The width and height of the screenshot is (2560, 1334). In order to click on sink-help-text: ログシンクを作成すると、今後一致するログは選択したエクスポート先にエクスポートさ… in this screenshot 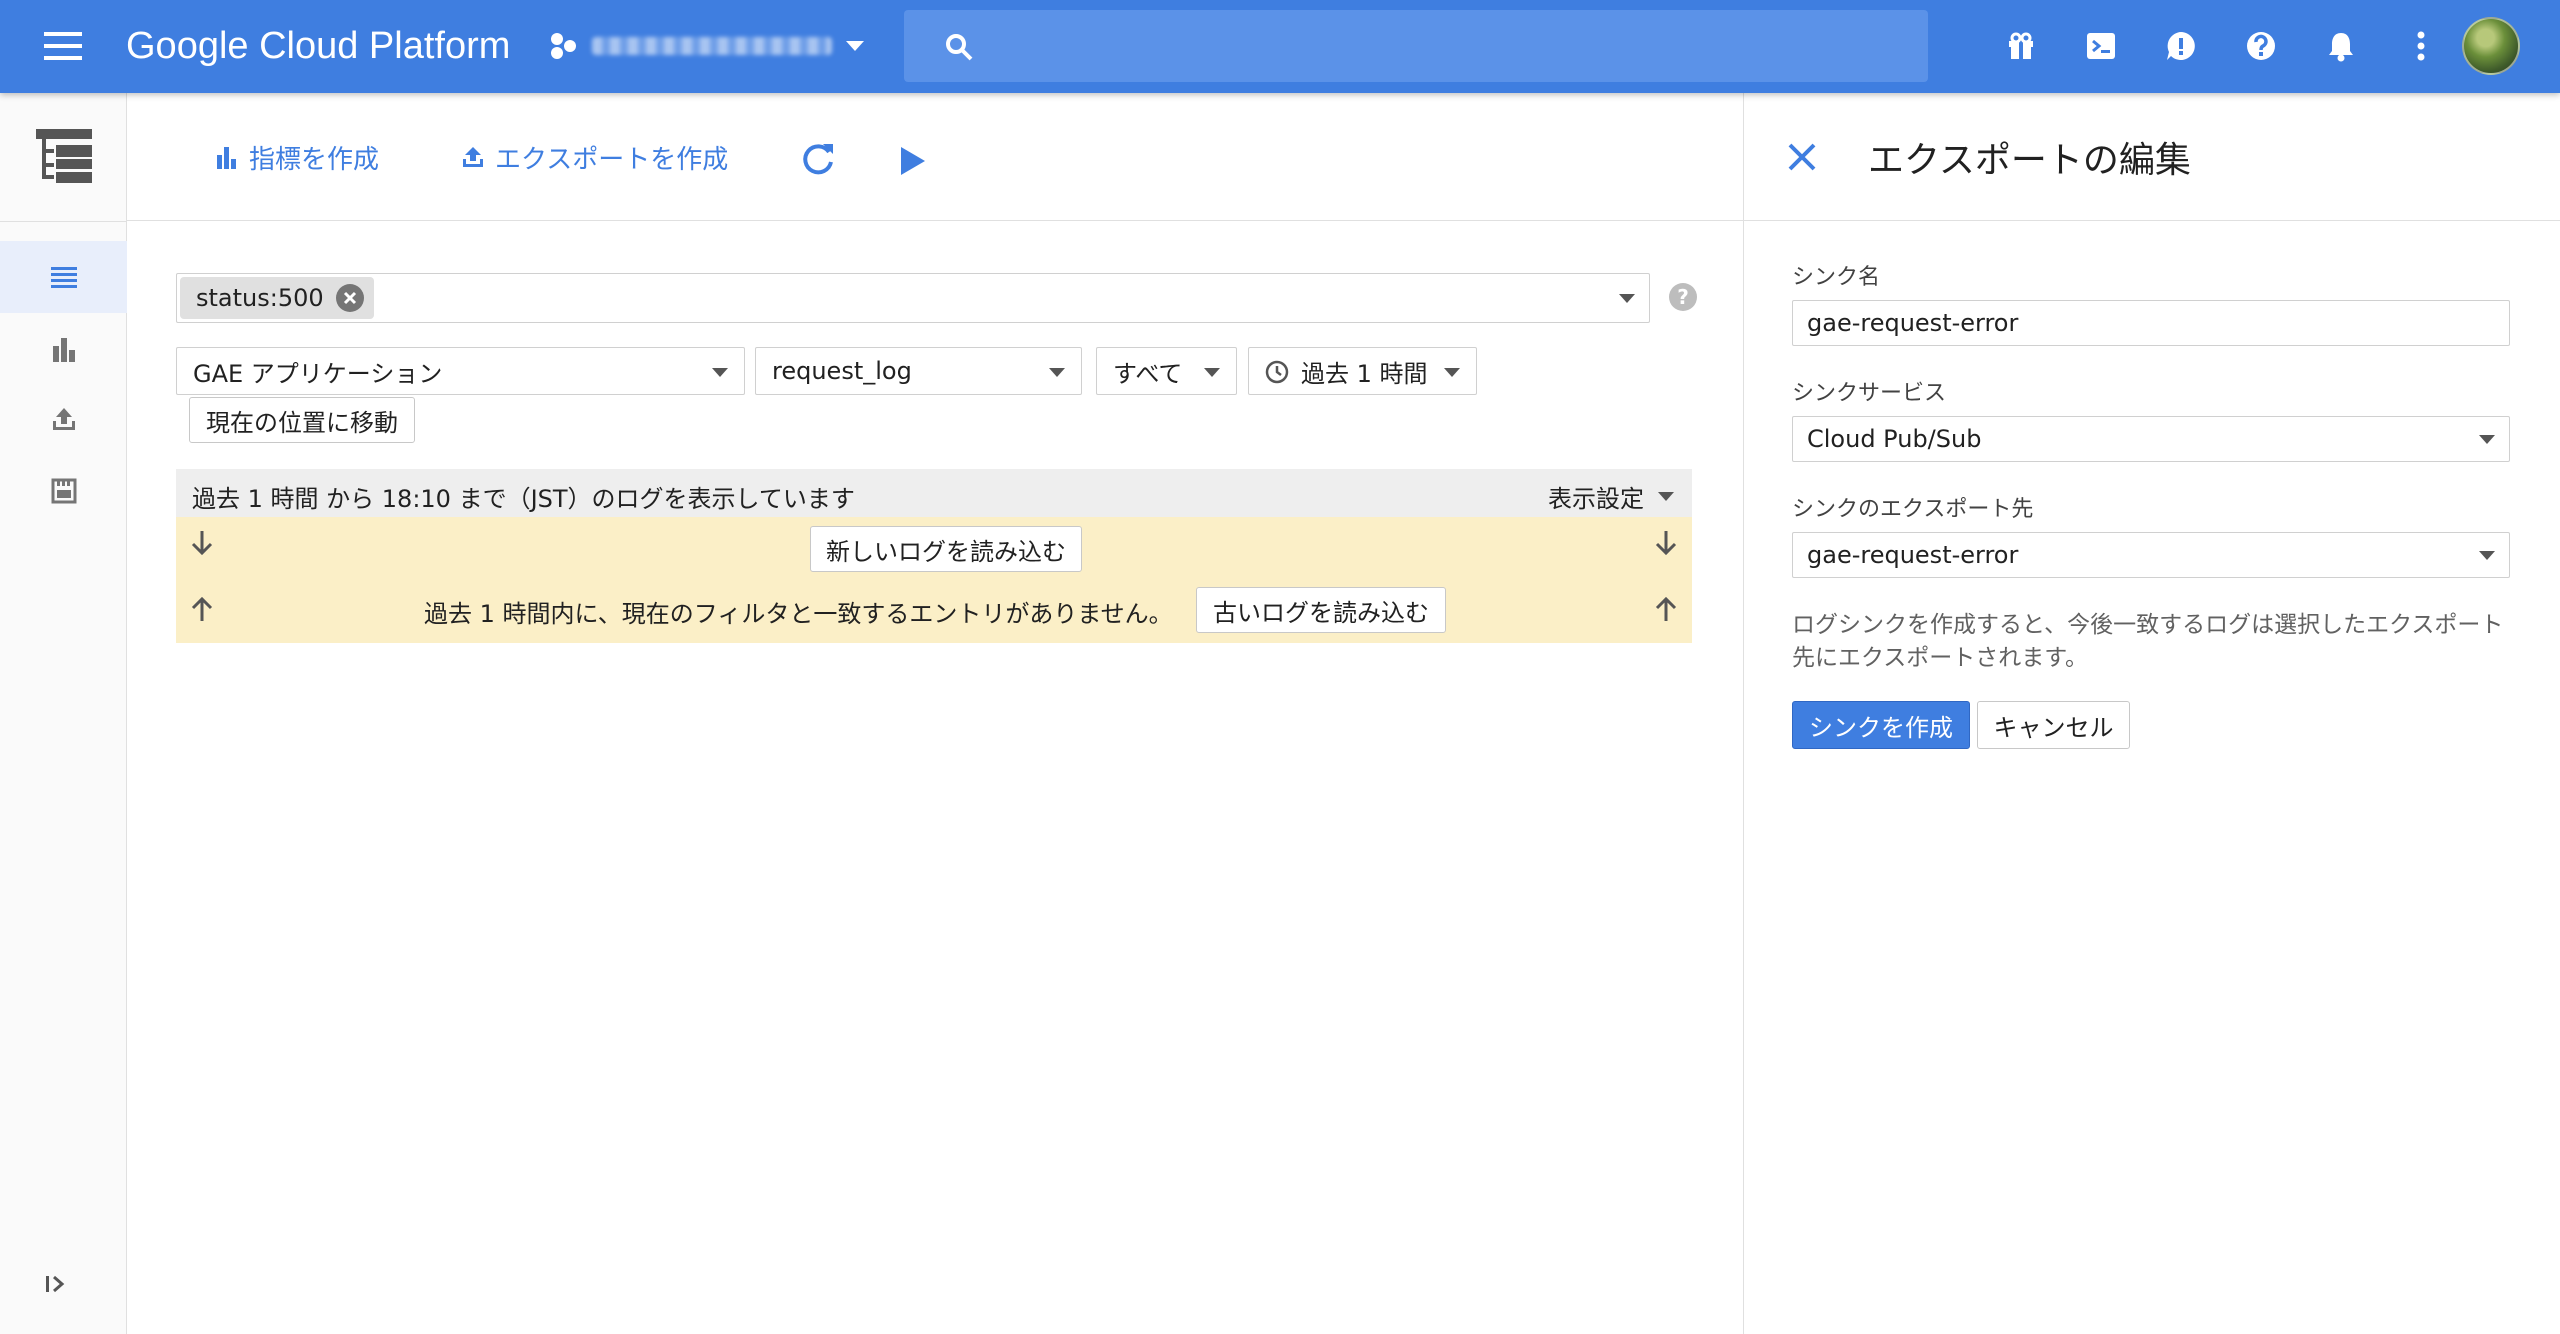, I will do `click(2148, 641)`.